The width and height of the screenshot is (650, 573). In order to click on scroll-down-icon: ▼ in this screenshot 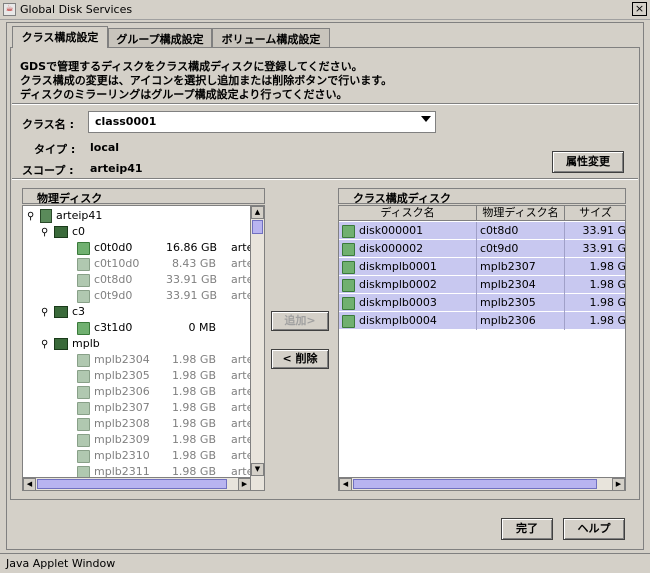, I will do `click(257, 469)`.